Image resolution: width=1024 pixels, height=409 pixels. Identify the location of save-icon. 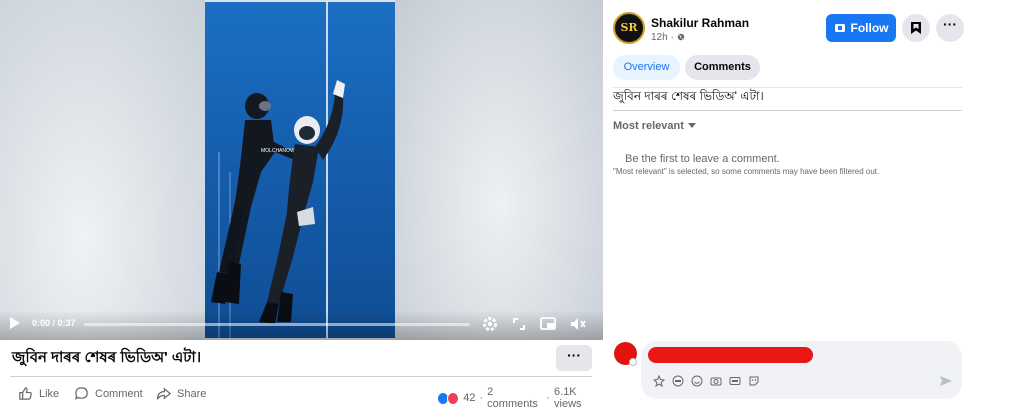
(916, 28).